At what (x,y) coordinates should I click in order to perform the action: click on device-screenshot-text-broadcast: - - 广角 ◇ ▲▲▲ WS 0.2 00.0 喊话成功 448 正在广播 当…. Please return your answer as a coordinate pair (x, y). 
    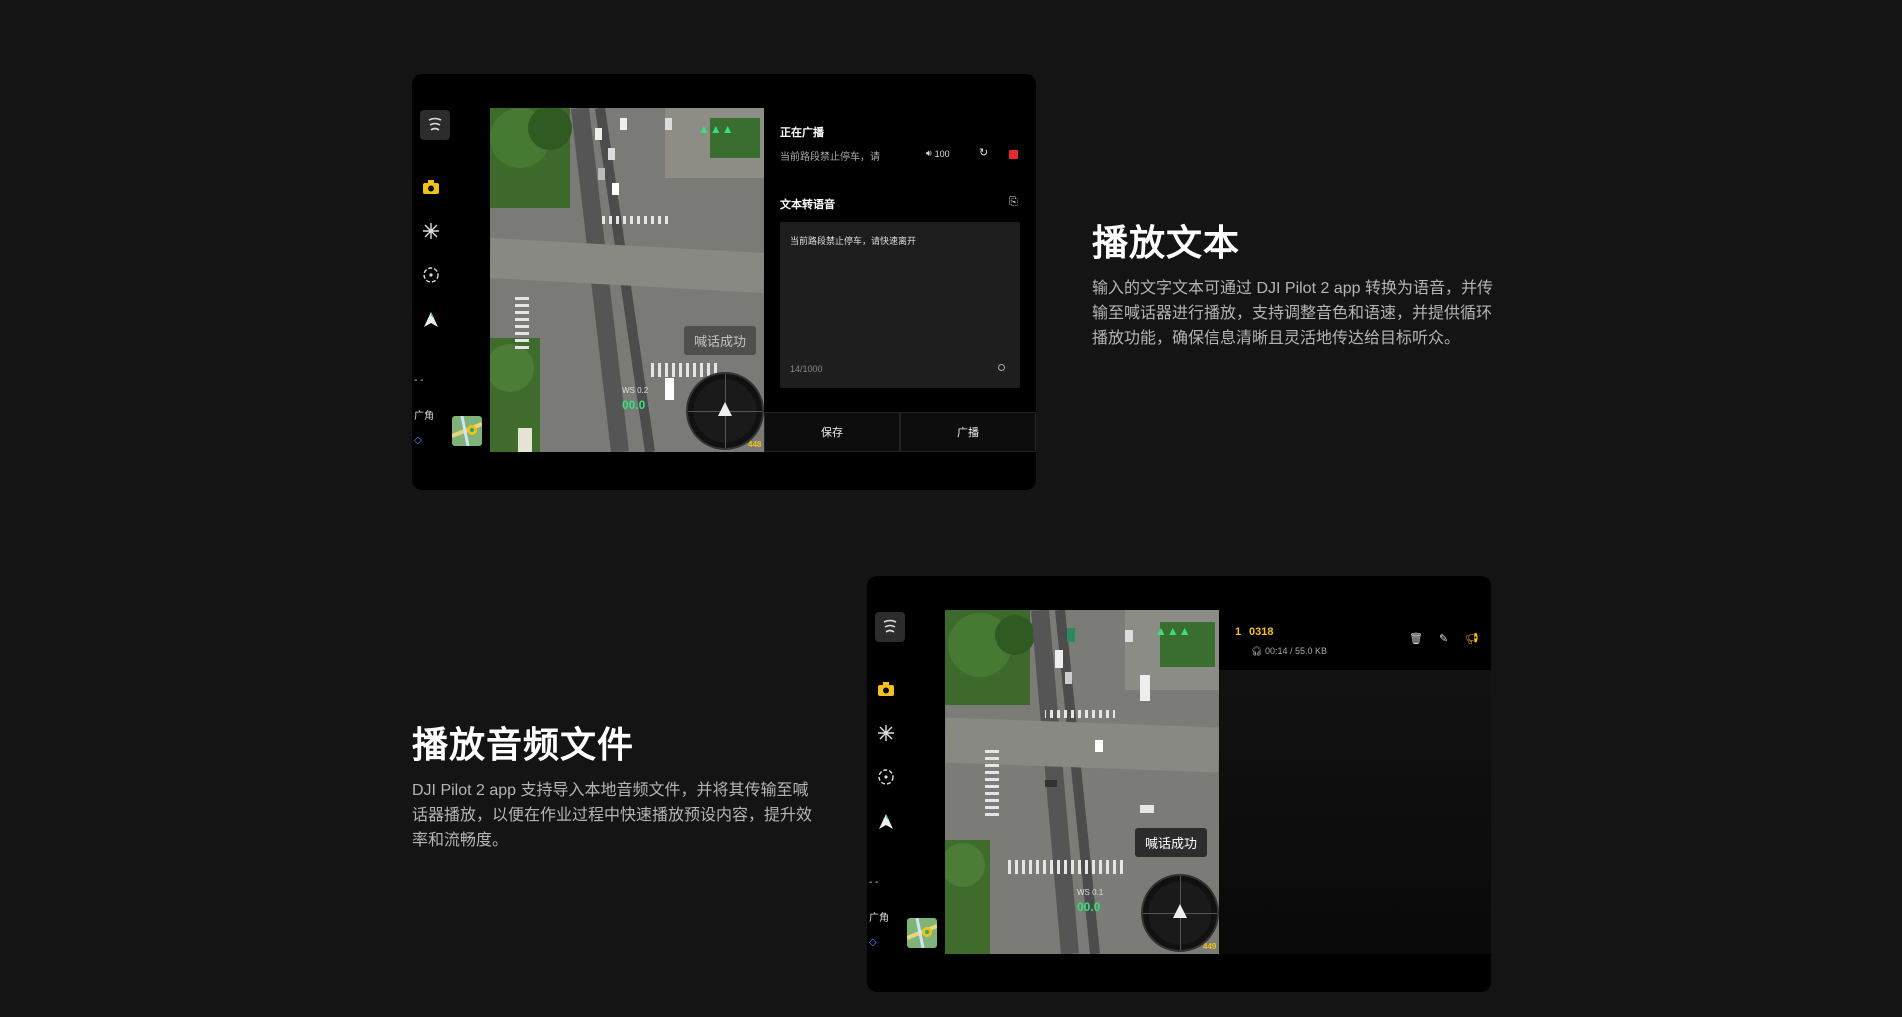
    Looking at the image, I should click on (724, 282).